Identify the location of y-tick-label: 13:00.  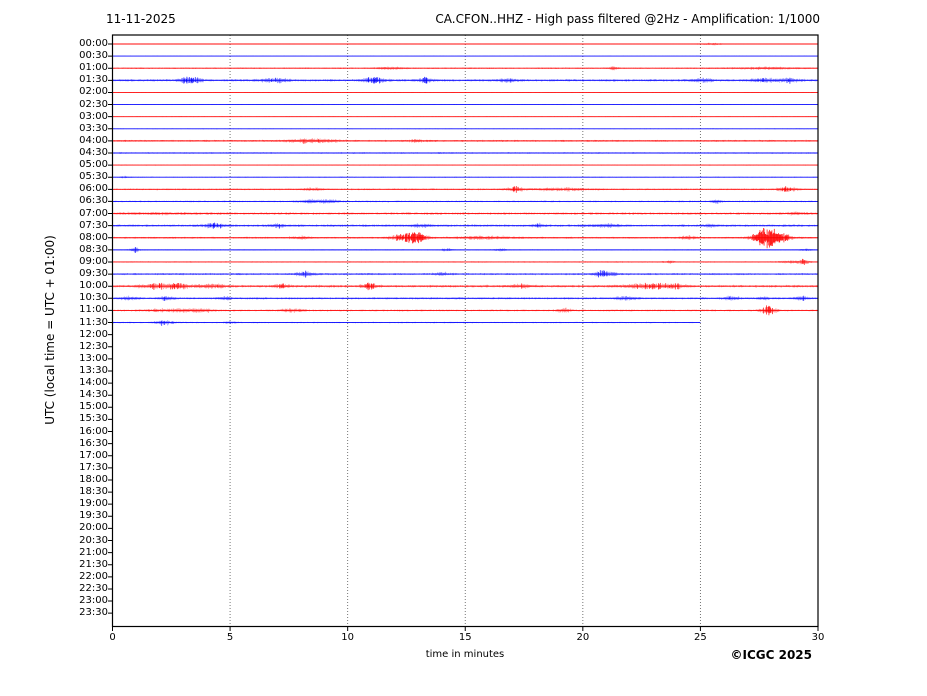
(93, 358).